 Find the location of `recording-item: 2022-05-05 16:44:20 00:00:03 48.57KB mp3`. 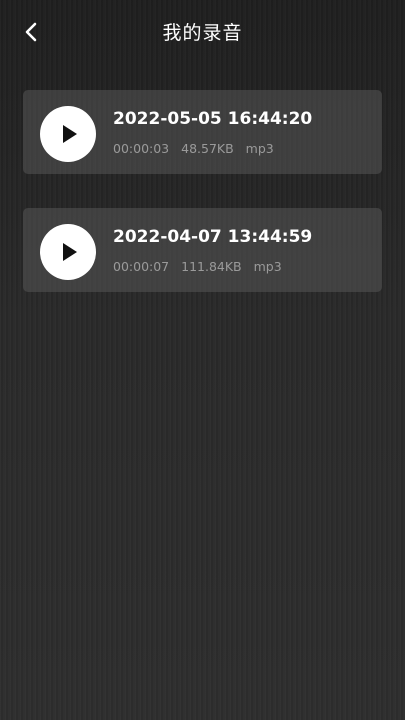

recording-item: 2022-05-05 16:44:20 00:00:03 48.57KB mp3 is located at coordinates (202, 132).